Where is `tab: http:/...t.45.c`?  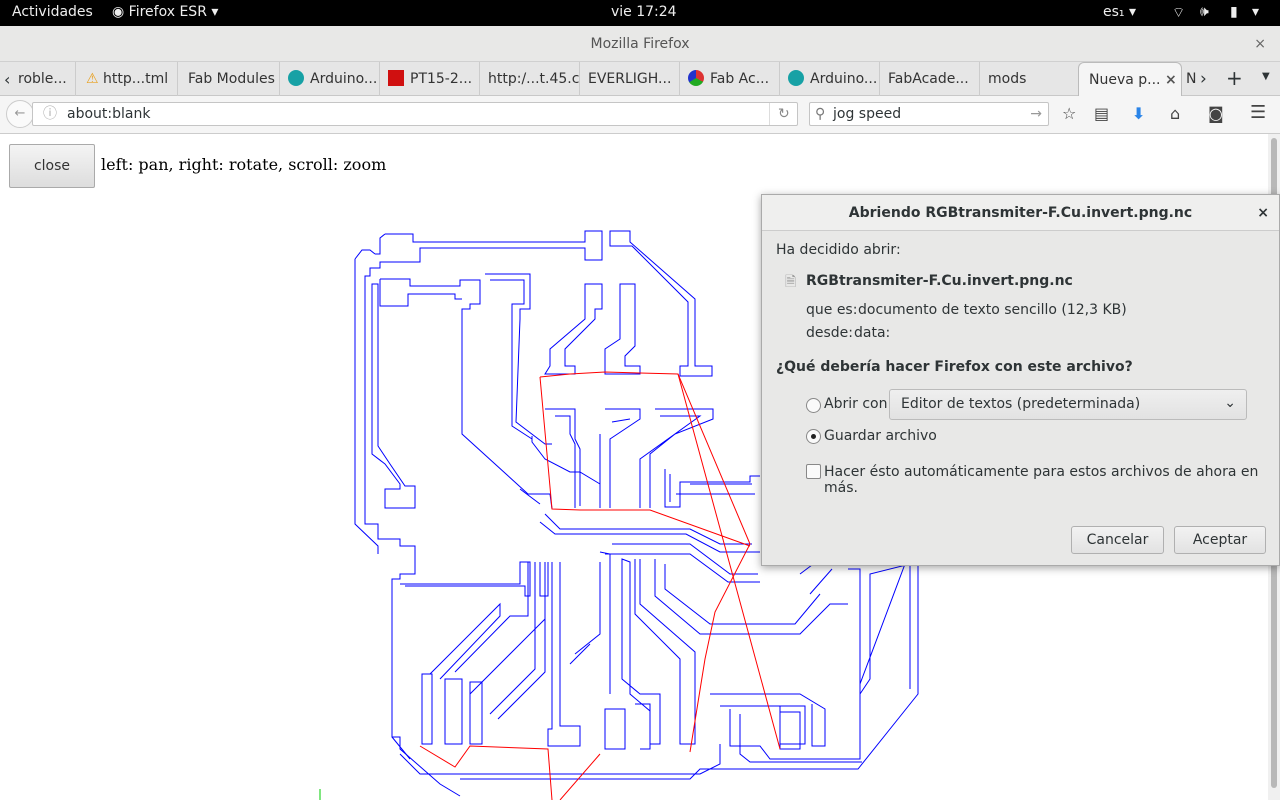 tab: http:/...t.45.c is located at coordinates (530, 79).